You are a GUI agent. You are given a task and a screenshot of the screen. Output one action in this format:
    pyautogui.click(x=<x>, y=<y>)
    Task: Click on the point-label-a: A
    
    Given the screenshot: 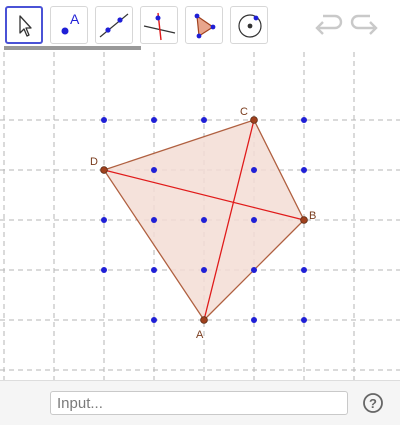 What is the action you would take?
    pyautogui.click(x=200, y=335)
    